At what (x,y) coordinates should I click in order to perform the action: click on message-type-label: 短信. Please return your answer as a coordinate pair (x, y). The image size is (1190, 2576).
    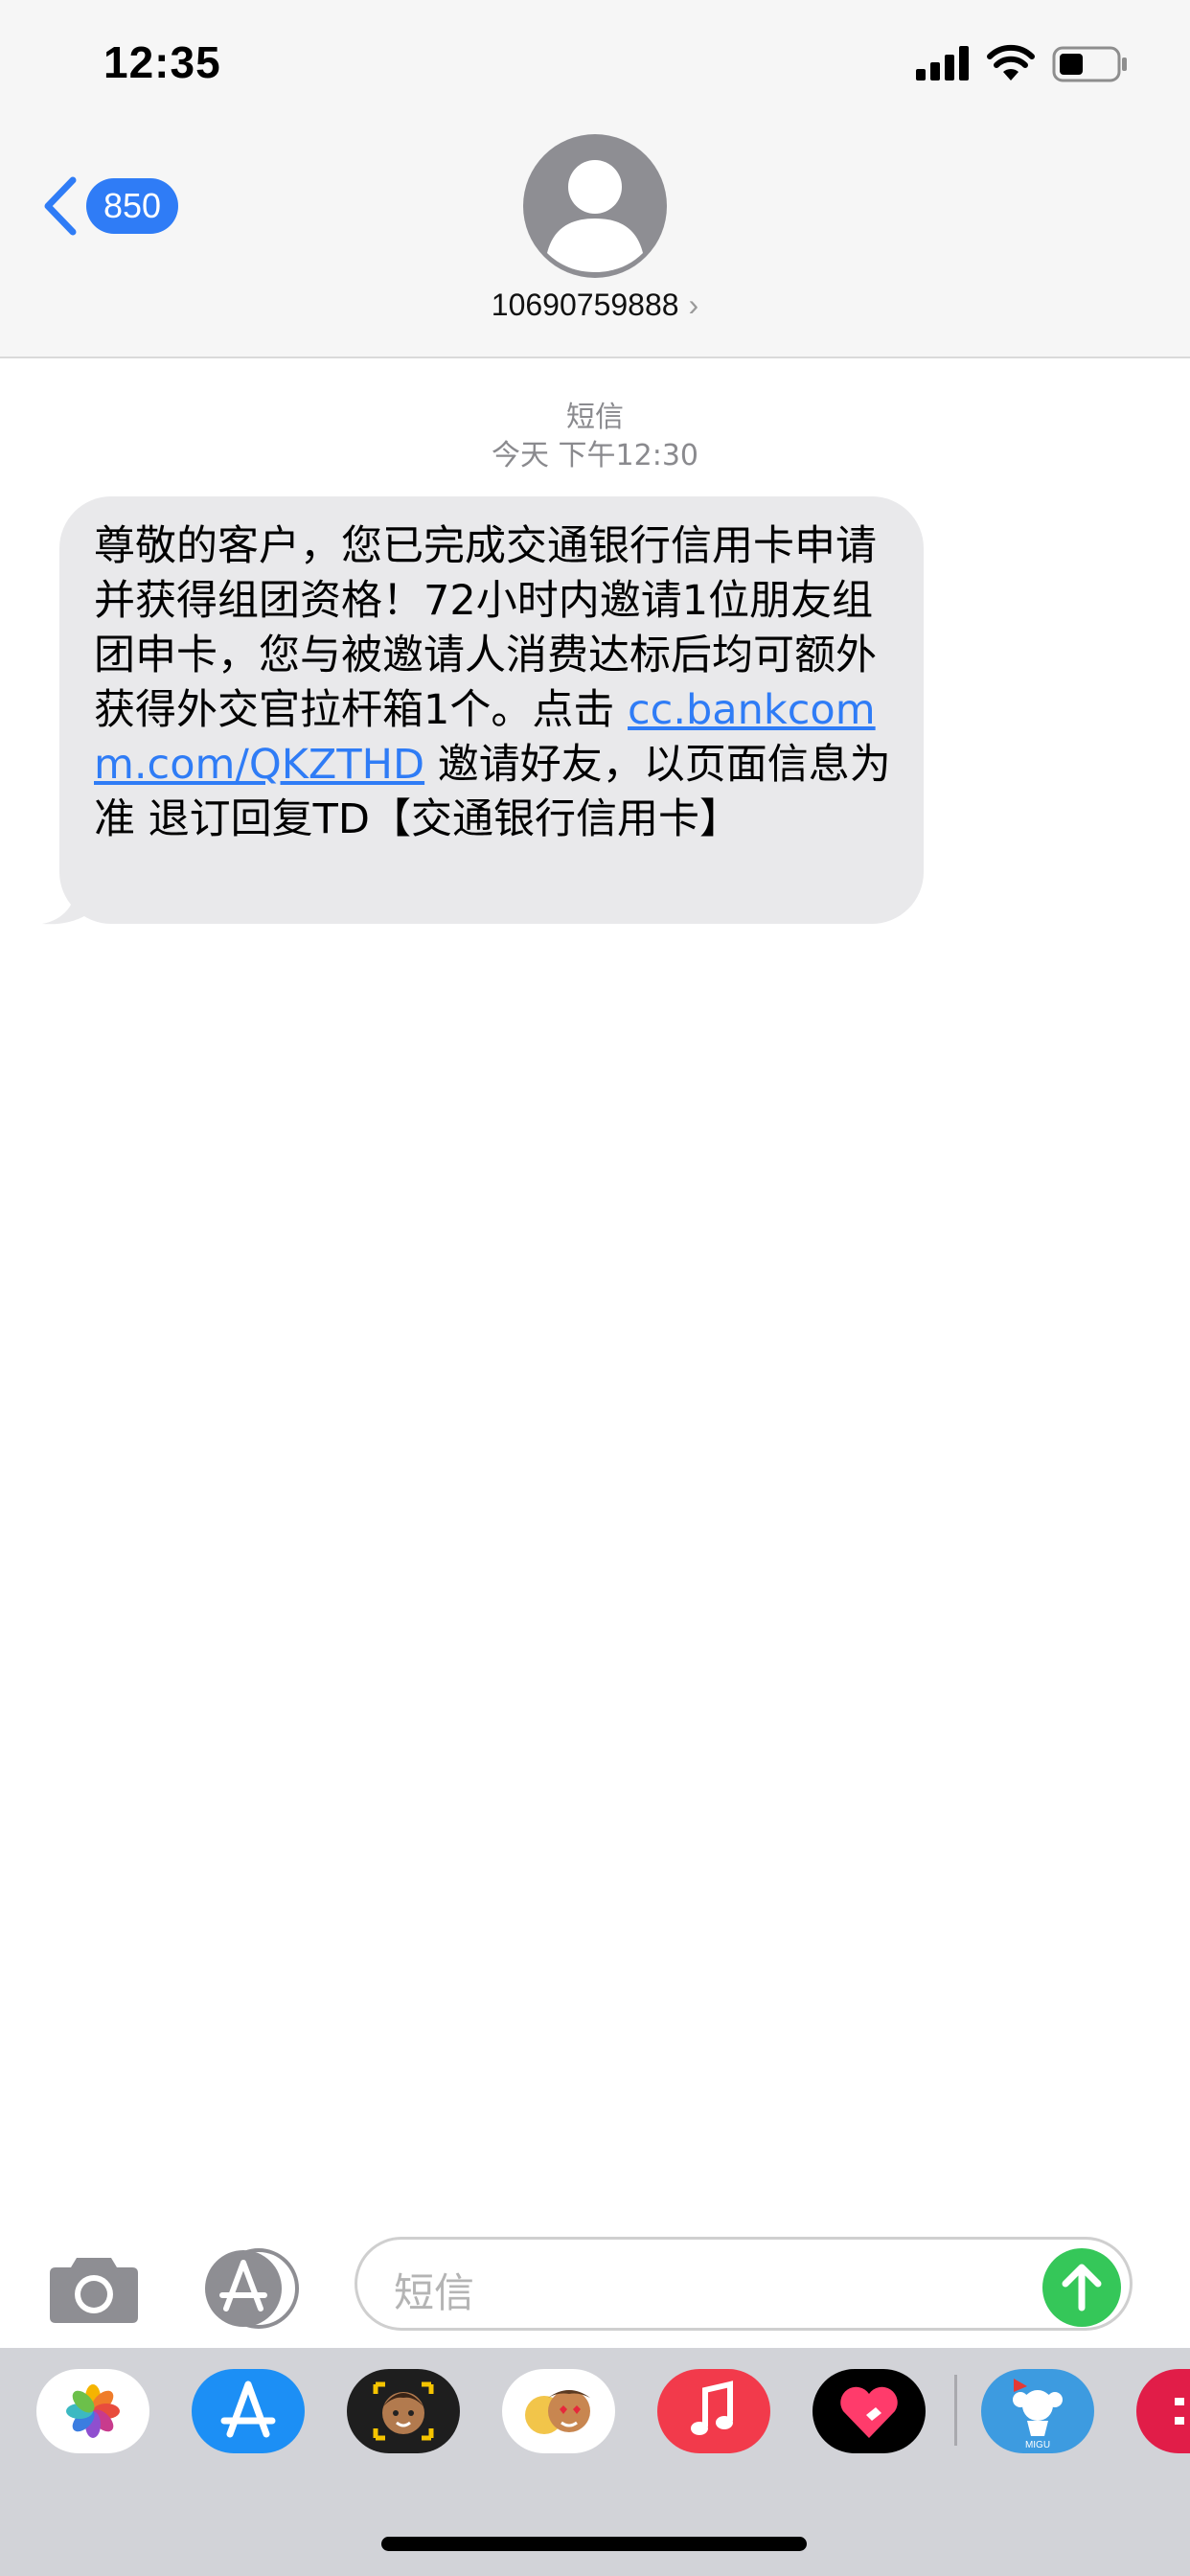
    Looking at the image, I should click on (595, 417).